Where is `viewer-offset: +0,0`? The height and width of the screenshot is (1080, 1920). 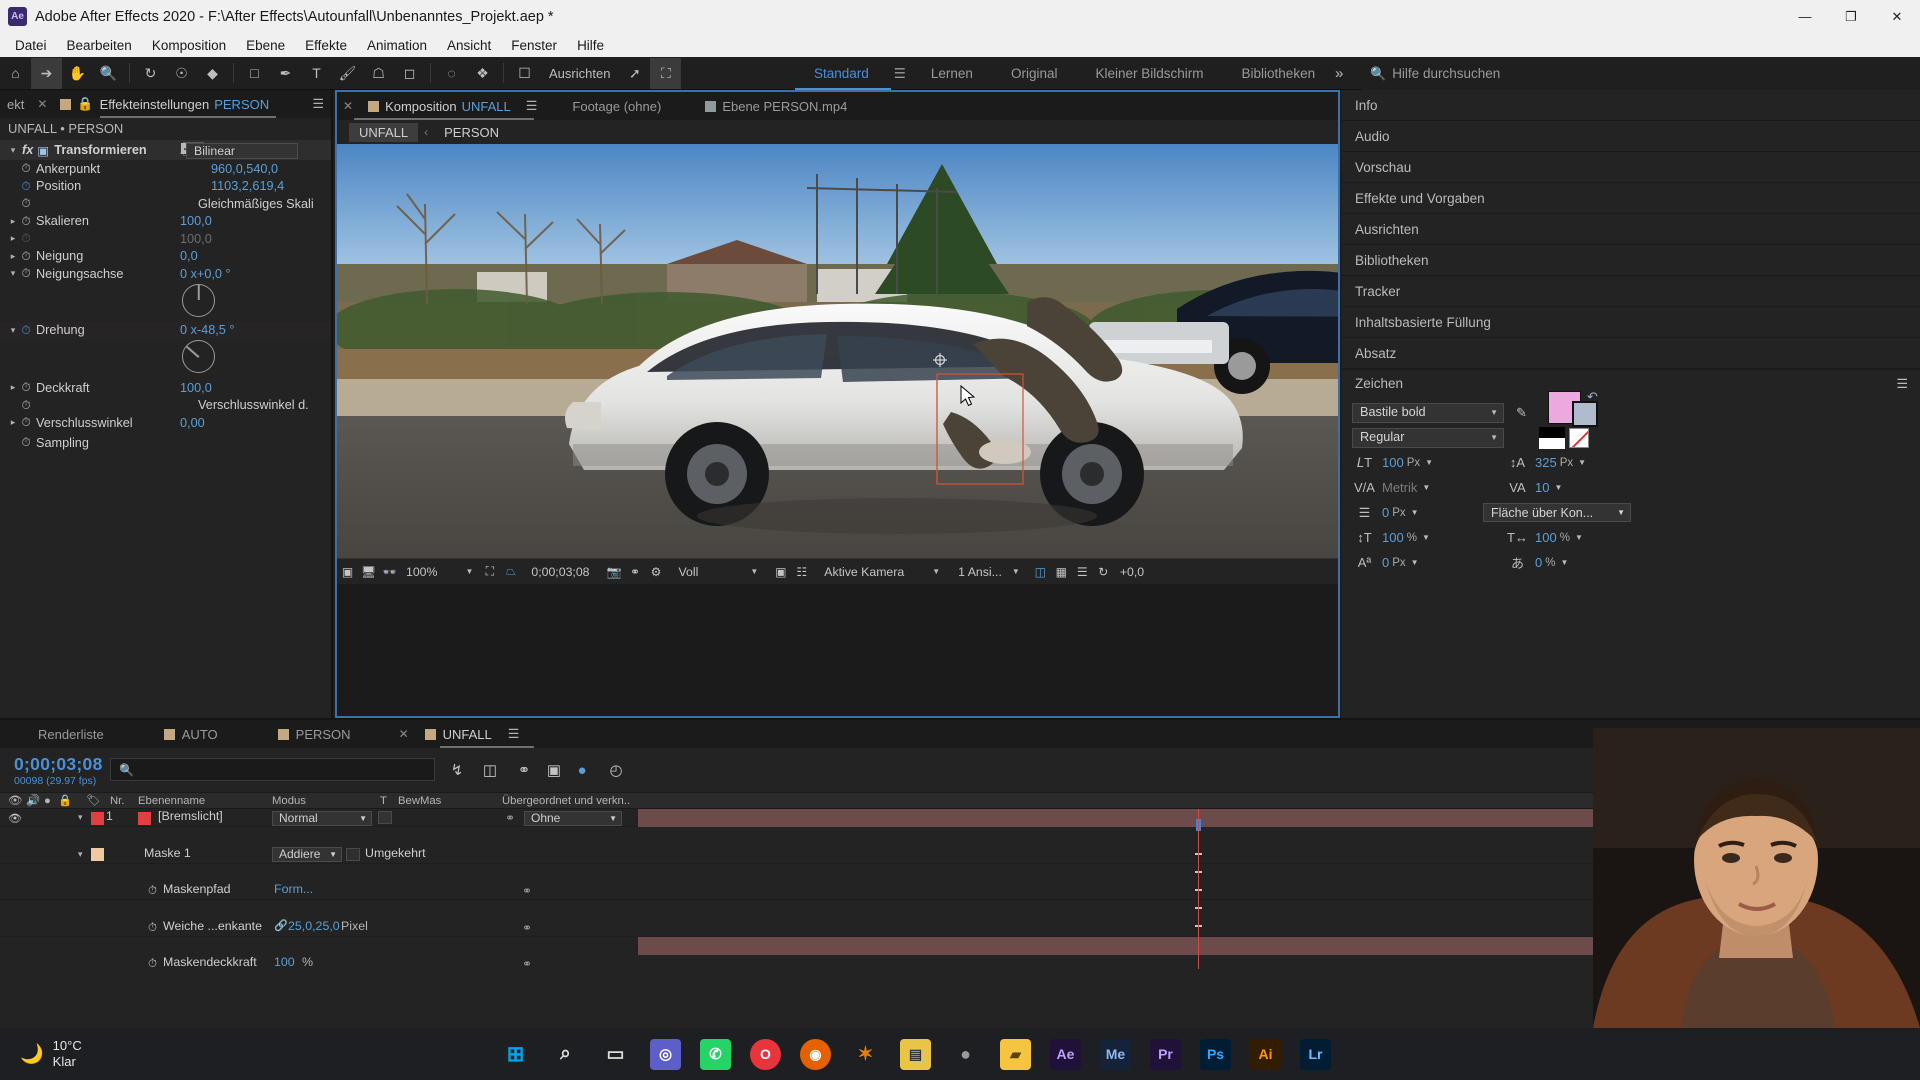
viewer-offset: +0,0 is located at coordinates (1132, 572).